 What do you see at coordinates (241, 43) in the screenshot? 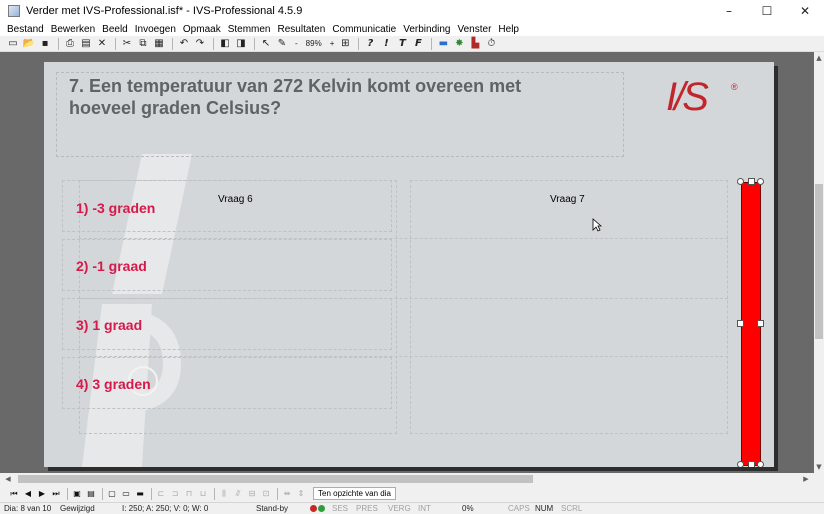
I see `send-back-icon: ◨` at bounding box center [241, 43].